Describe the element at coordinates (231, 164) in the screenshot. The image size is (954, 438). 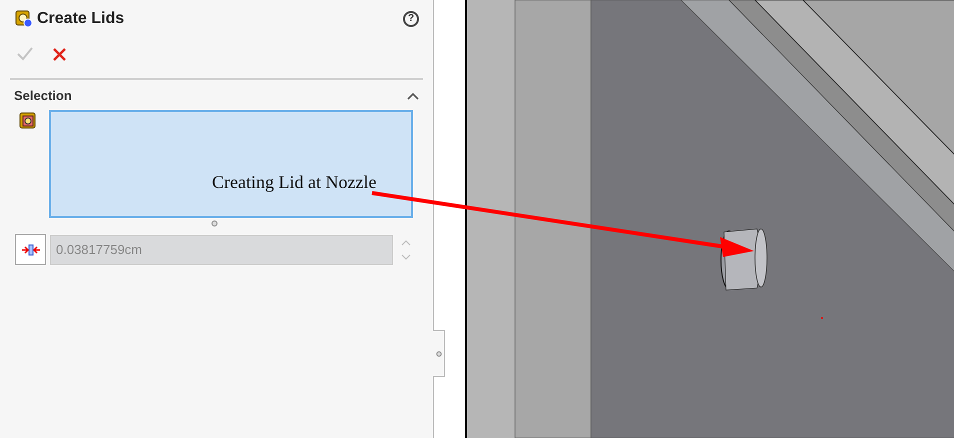
I see `selection-list` at that location.